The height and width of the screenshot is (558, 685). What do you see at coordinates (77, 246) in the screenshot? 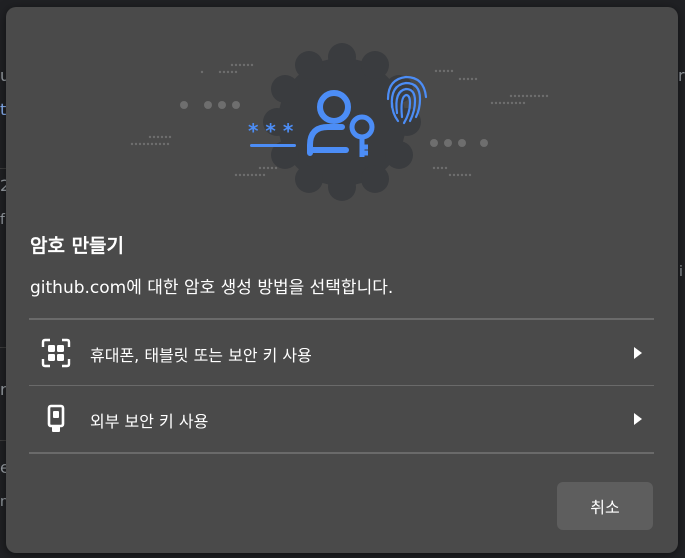
I see `dialog-title: 암호 만들기` at bounding box center [77, 246].